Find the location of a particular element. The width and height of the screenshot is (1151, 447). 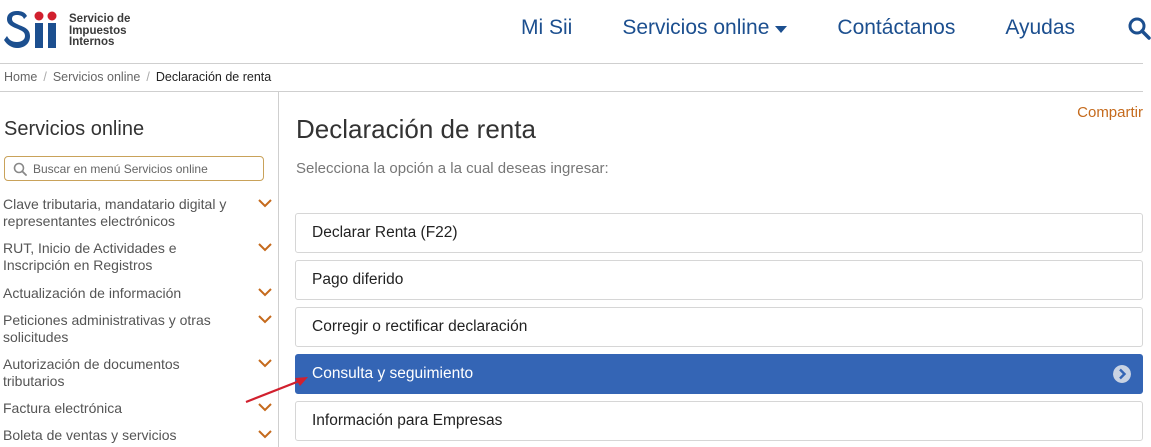

caret-down-icon is located at coordinates (781, 29).